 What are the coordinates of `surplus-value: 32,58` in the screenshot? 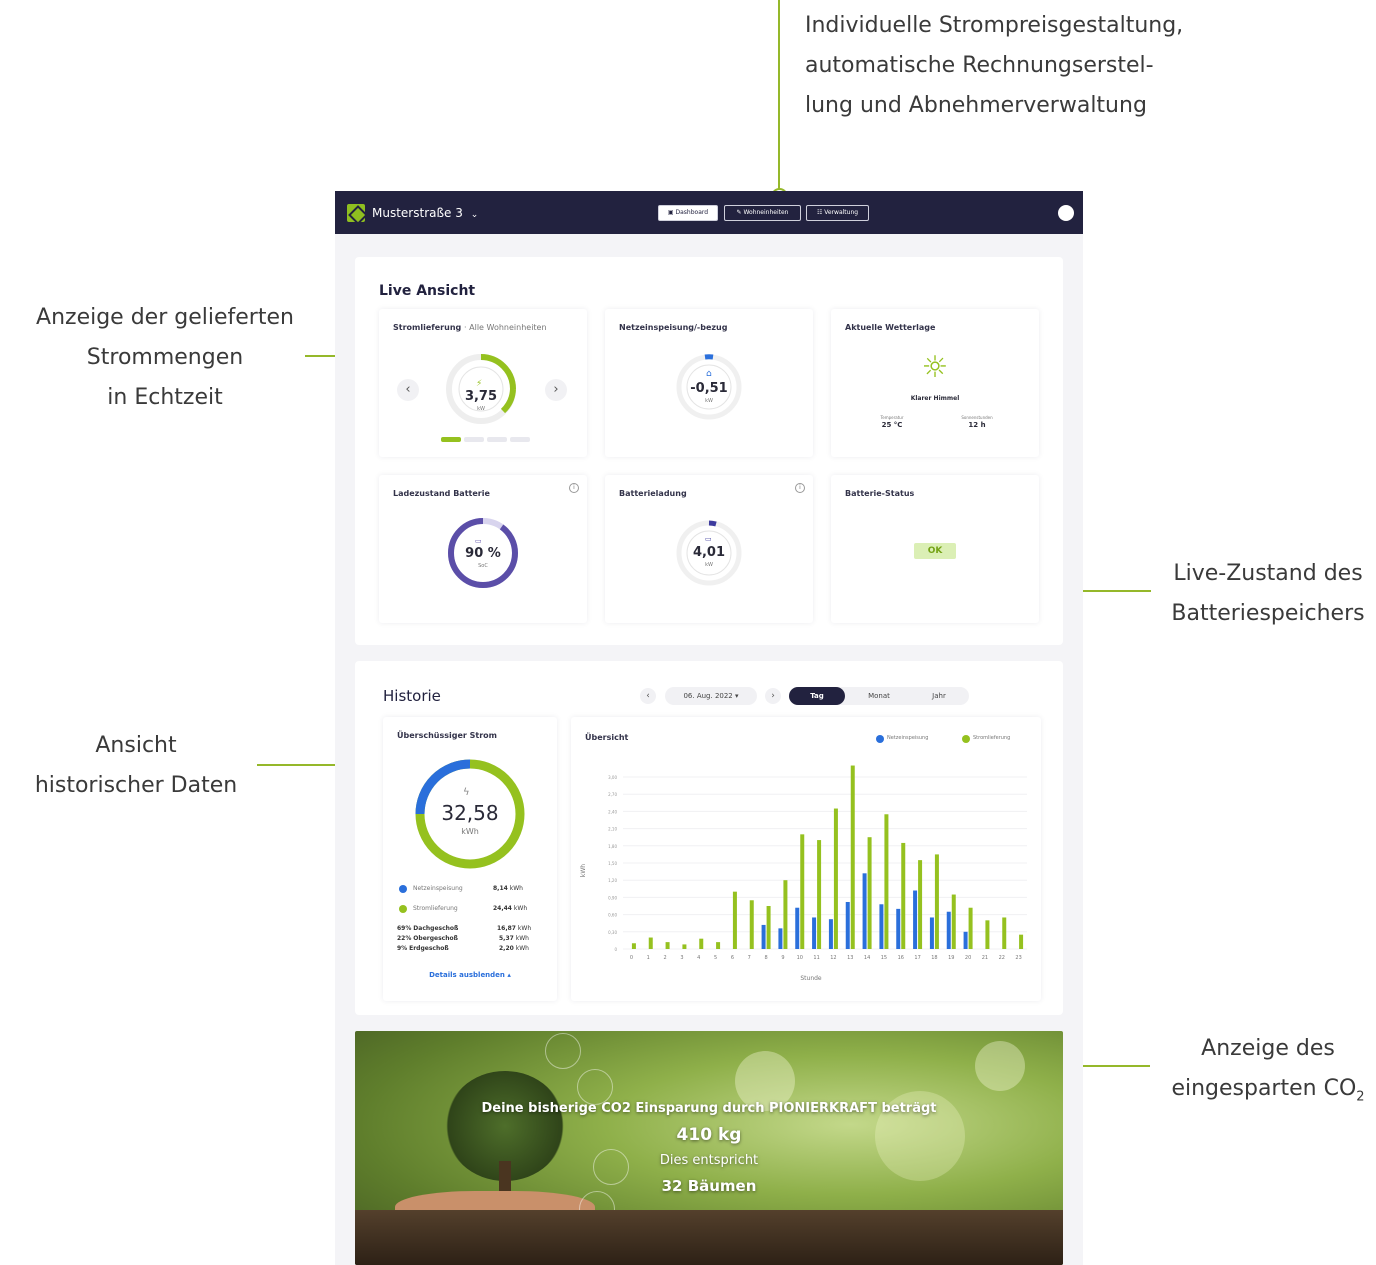 It's located at (470, 813).